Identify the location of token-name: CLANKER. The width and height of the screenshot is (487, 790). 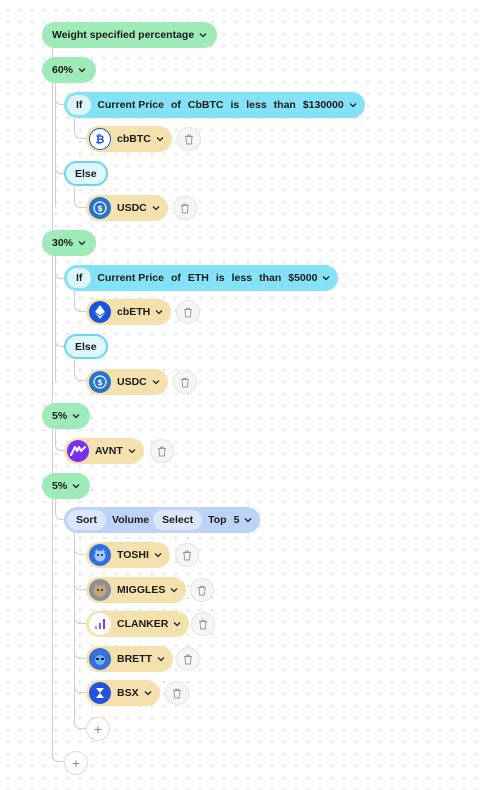
(143, 624).